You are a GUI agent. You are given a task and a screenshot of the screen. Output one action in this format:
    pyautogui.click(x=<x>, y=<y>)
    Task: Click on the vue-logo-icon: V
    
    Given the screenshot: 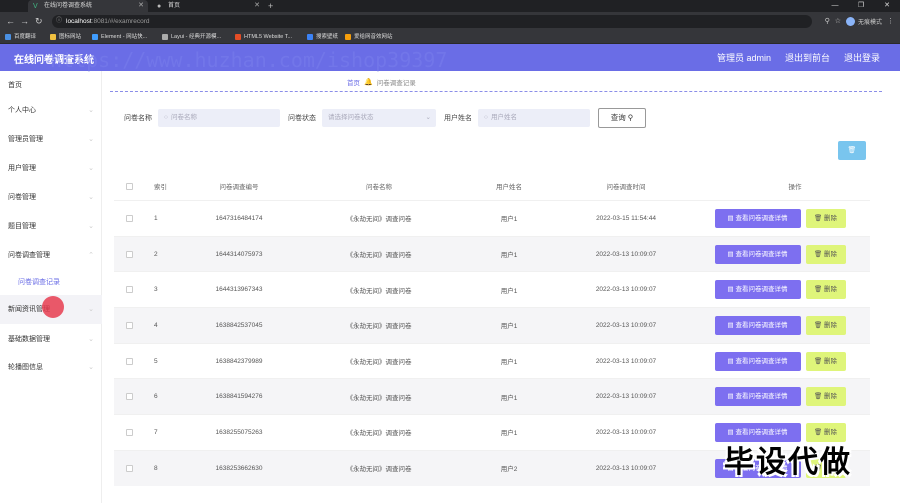 What is the action you would take?
    pyautogui.click(x=35, y=6)
    